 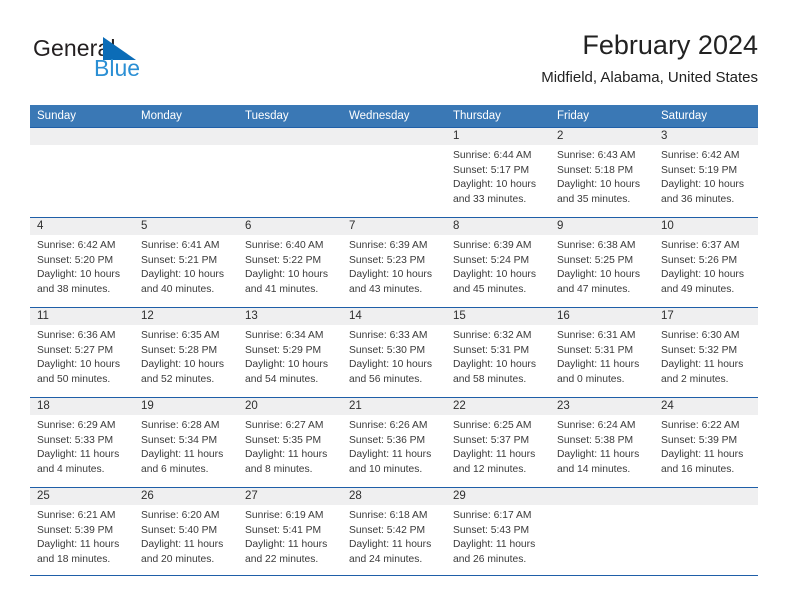 What do you see at coordinates (82, 136) in the screenshot?
I see `day-number` at bounding box center [82, 136].